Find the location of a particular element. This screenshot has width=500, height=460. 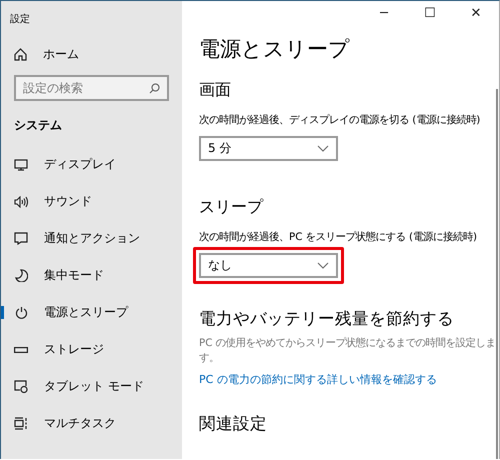

sidebar-item: ストレージ is located at coordinates (91, 349).